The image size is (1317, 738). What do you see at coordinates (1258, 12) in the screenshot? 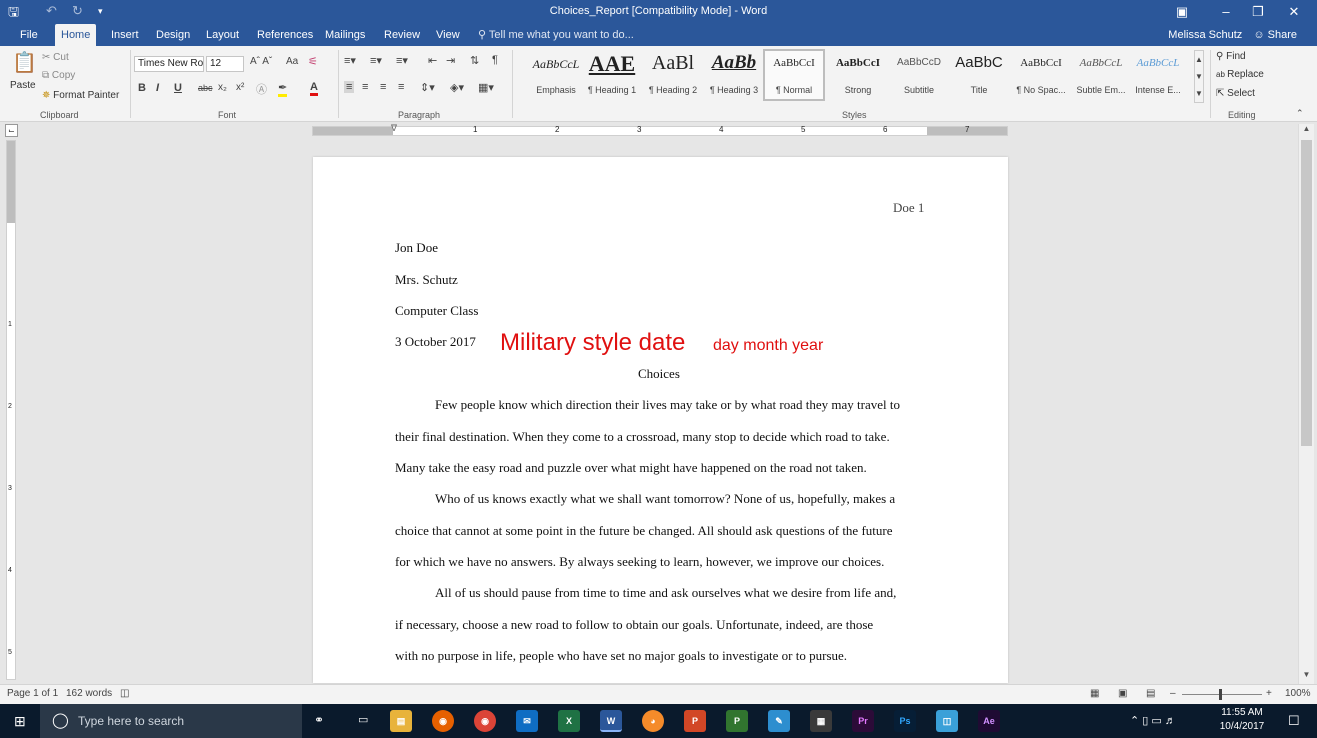
I see `restore-button: ❐` at bounding box center [1258, 12].